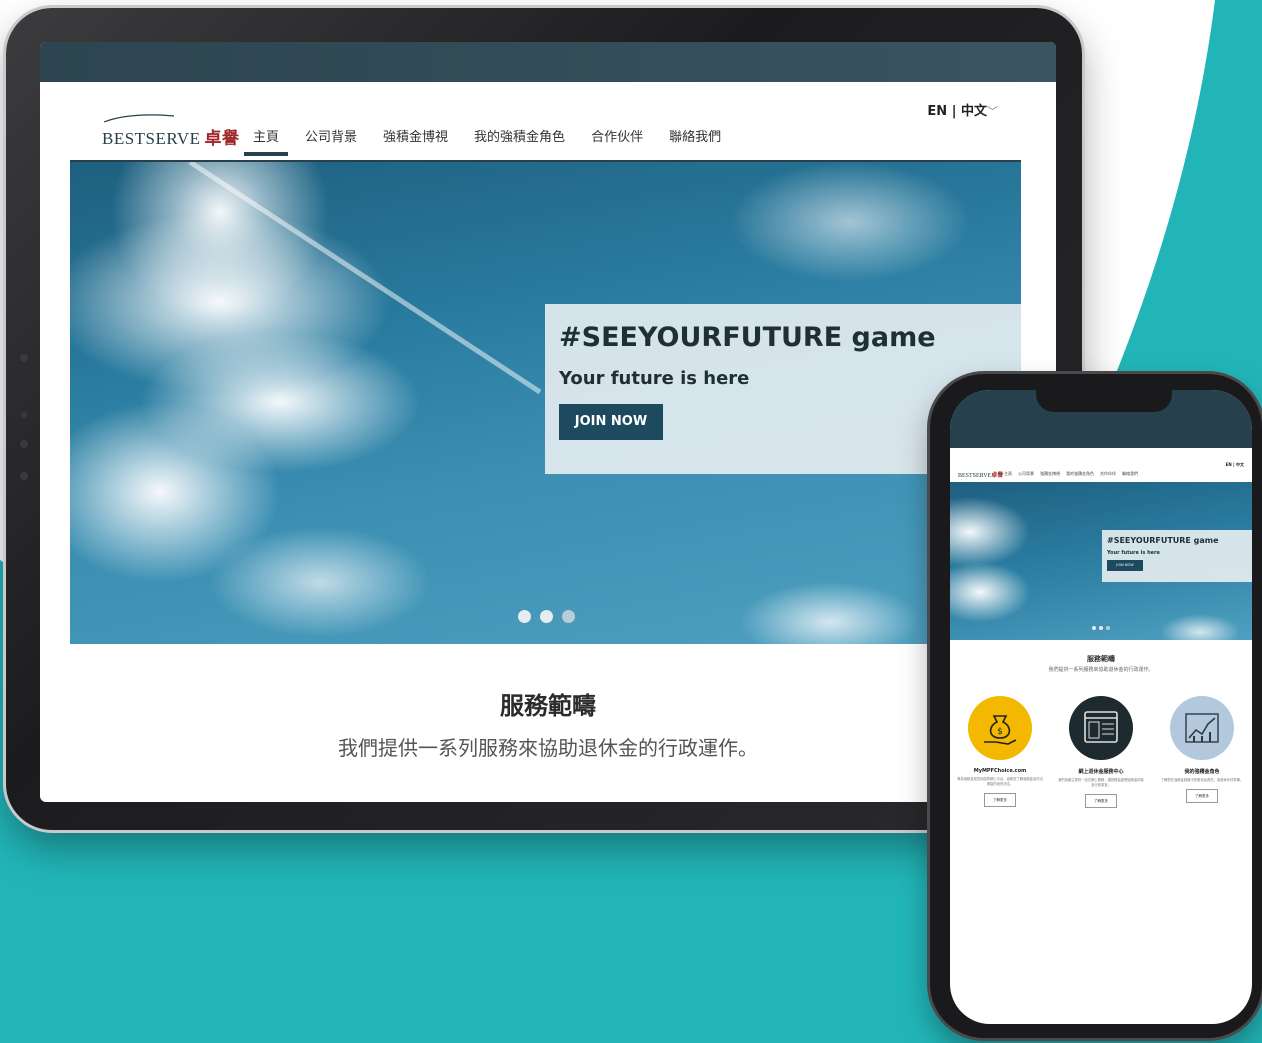 This screenshot has width=1262, height=1043. What do you see at coordinates (1101, 670) in the screenshot?
I see `phone-services-subtitle: 我們提供一系列服務來協助退休金的行政運作。` at bounding box center [1101, 670].